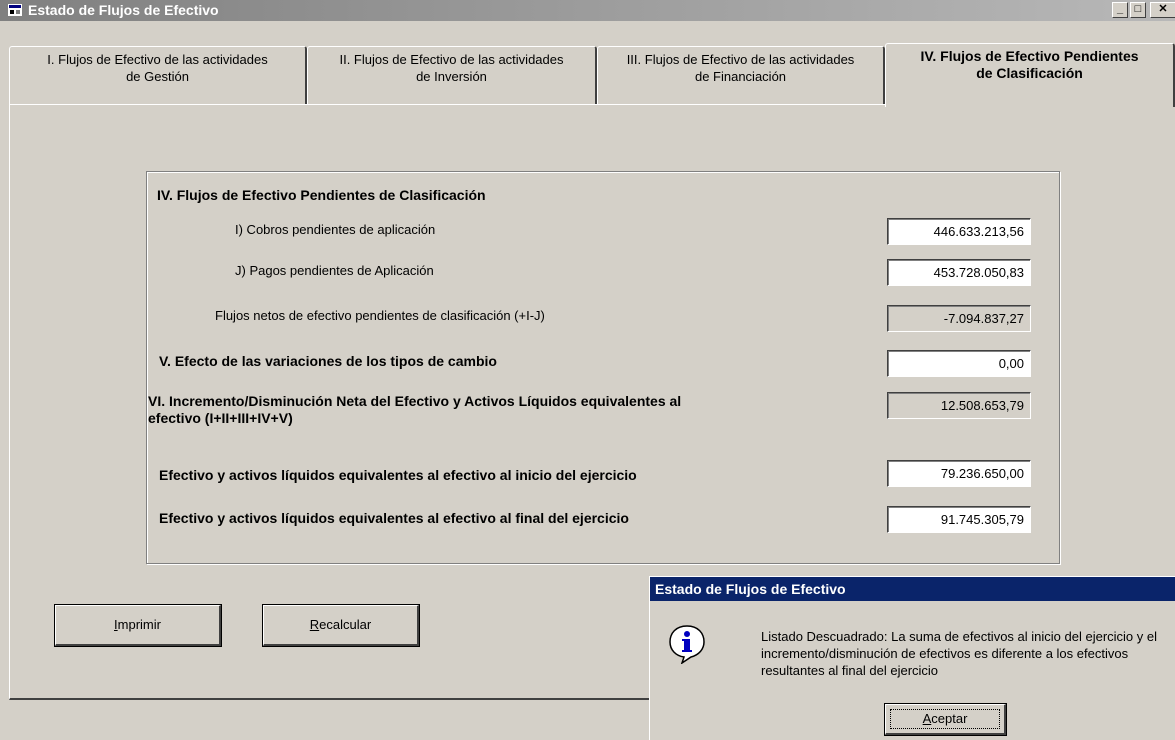  Describe the element at coordinates (15, 10) in the screenshot. I see `app-icon` at that location.